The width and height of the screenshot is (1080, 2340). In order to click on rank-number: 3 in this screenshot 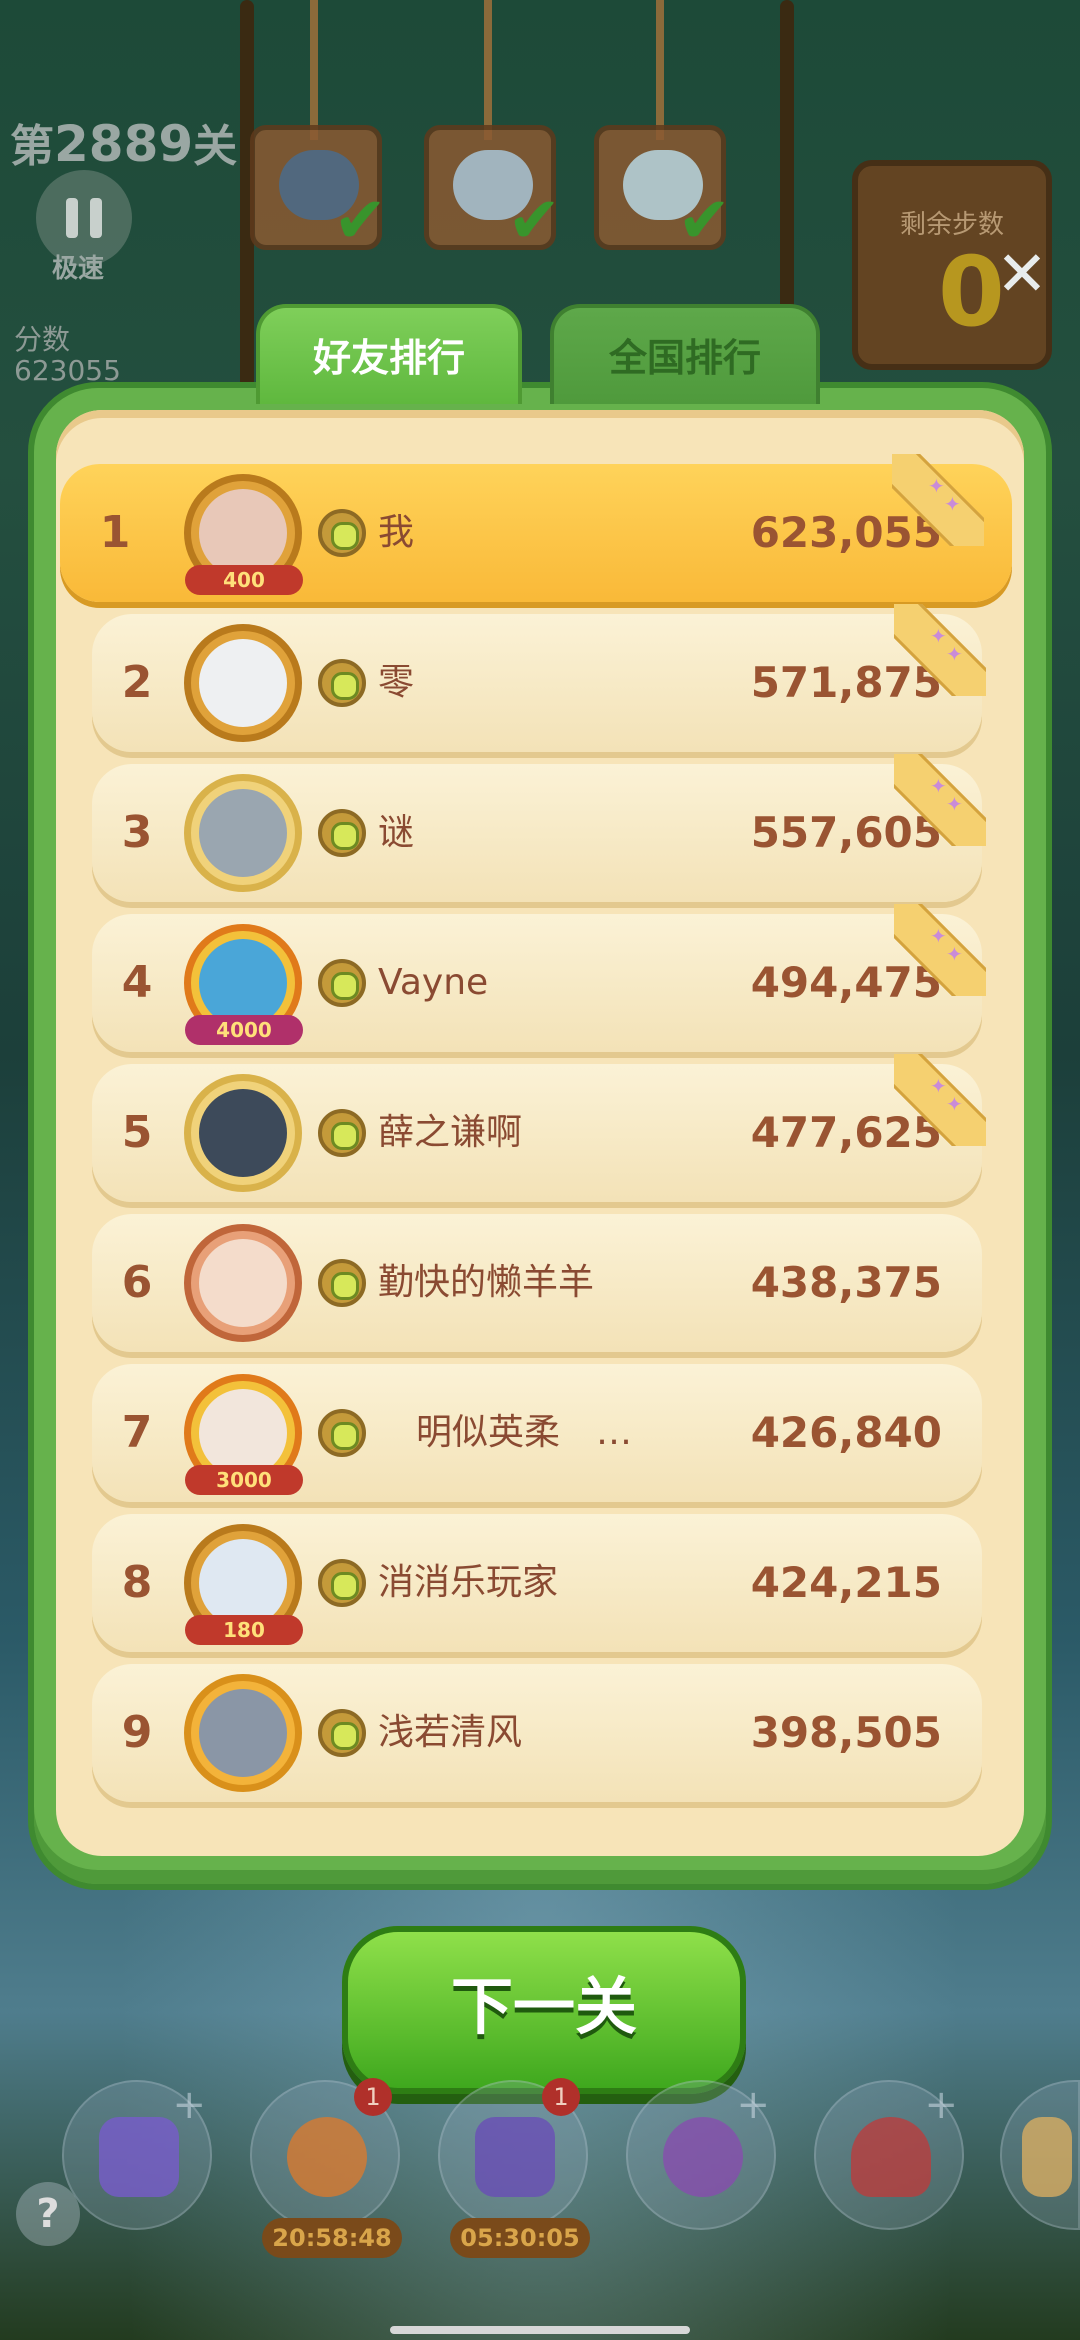, I will do `click(137, 832)`.